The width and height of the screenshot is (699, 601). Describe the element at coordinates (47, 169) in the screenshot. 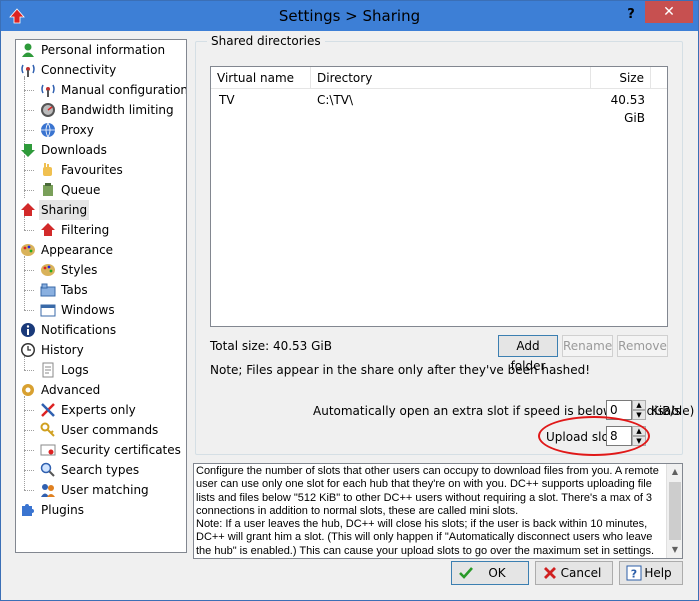

I see `hand-icon` at that location.